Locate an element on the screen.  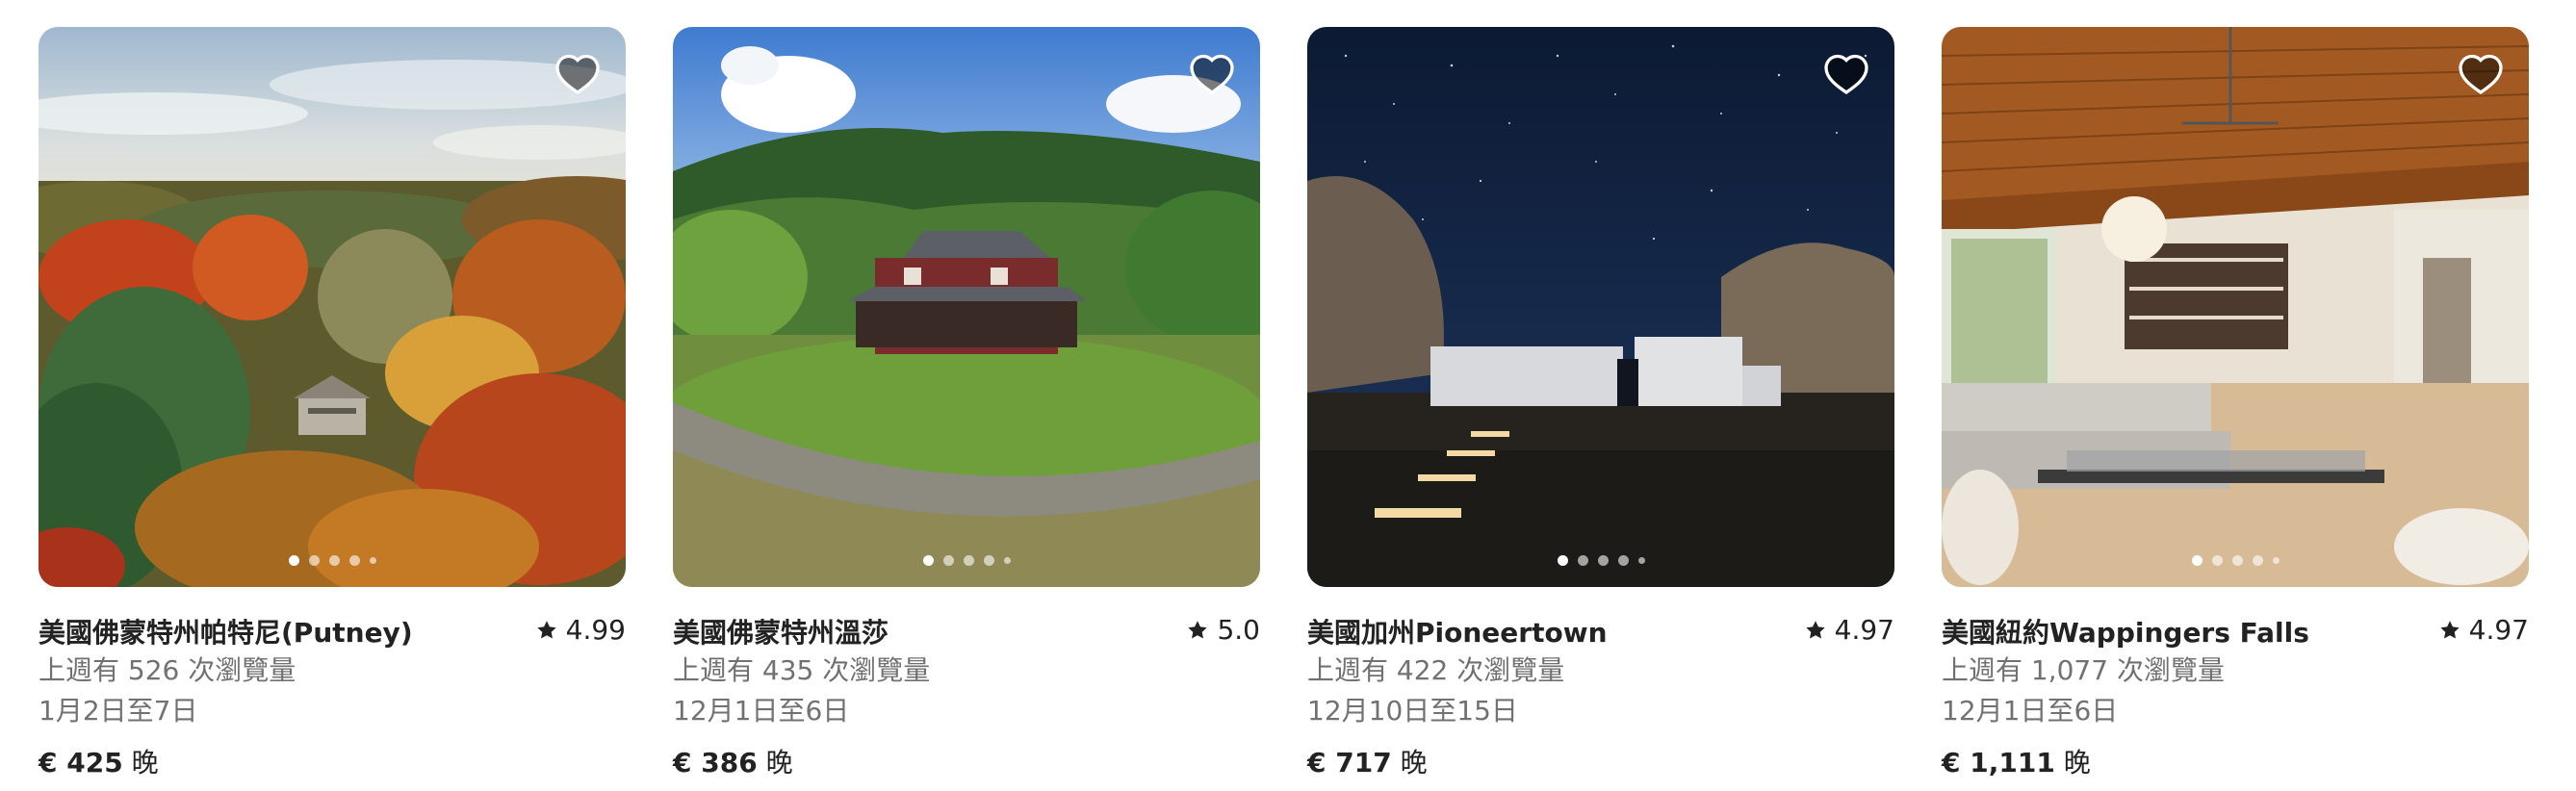
listing-rating: 5.0 is located at coordinates (1223, 630).